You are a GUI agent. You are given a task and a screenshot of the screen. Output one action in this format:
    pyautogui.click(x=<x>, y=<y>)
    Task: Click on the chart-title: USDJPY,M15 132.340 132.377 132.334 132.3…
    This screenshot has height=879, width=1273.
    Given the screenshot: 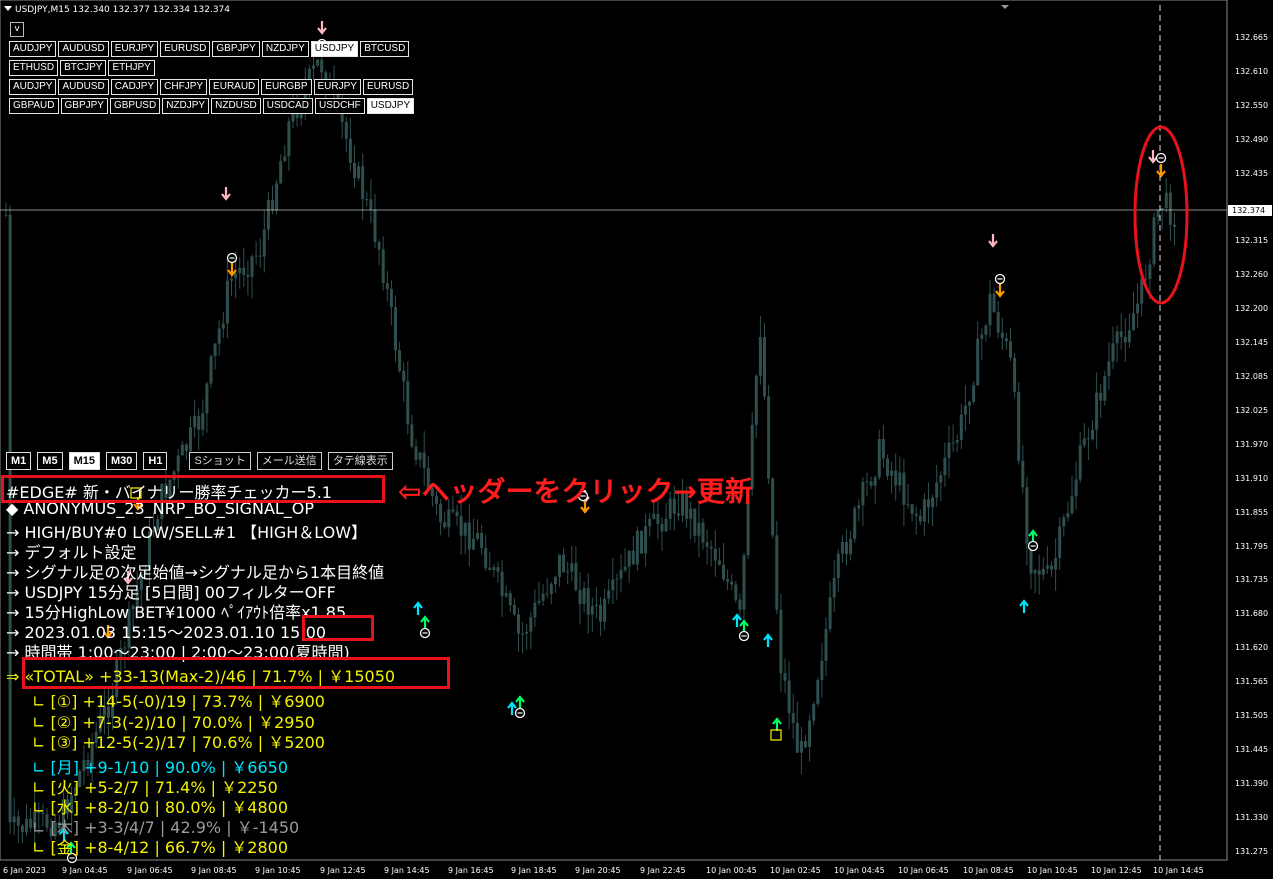 What is the action you would take?
    pyautogui.click(x=117, y=10)
    